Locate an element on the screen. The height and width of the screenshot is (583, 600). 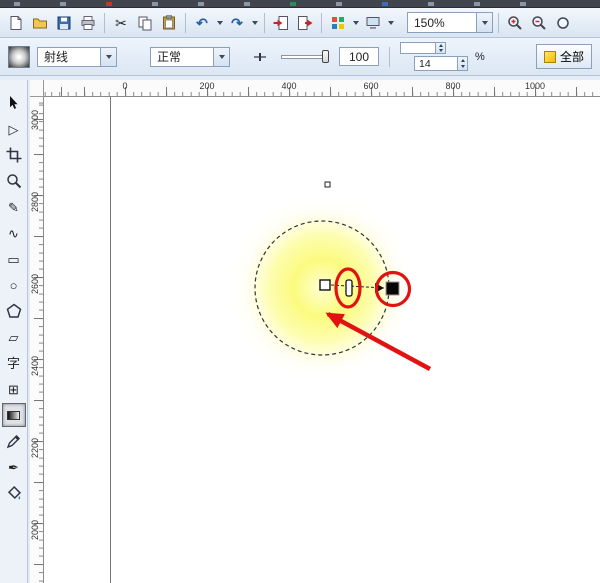
spin-up-icon is located at coordinates (440, 45).